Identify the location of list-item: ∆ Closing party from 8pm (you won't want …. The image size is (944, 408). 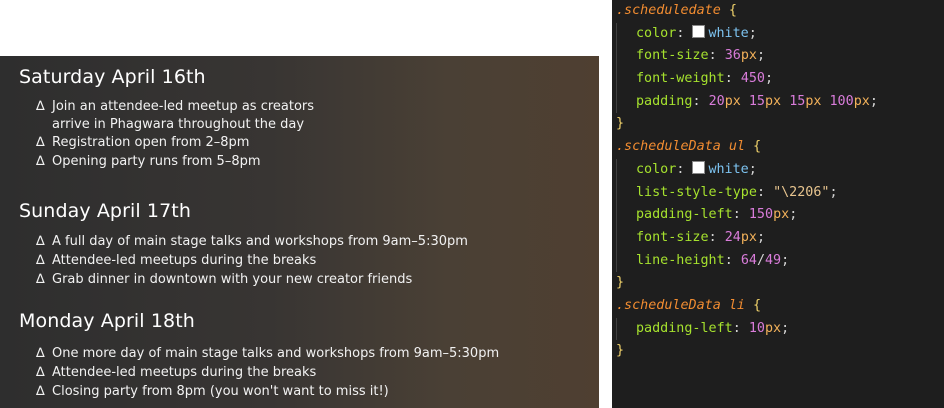
(212, 391).